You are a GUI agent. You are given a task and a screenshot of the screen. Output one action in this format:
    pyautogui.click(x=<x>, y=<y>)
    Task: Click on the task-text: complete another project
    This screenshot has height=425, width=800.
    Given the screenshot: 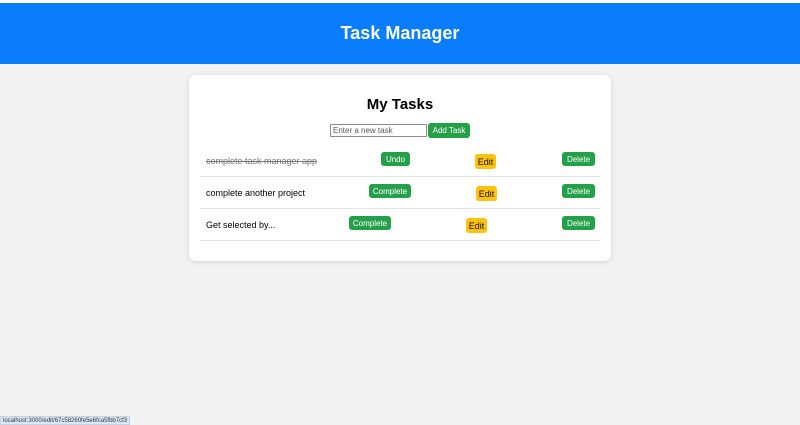 What is the action you would take?
    pyautogui.click(x=256, y=193)
    